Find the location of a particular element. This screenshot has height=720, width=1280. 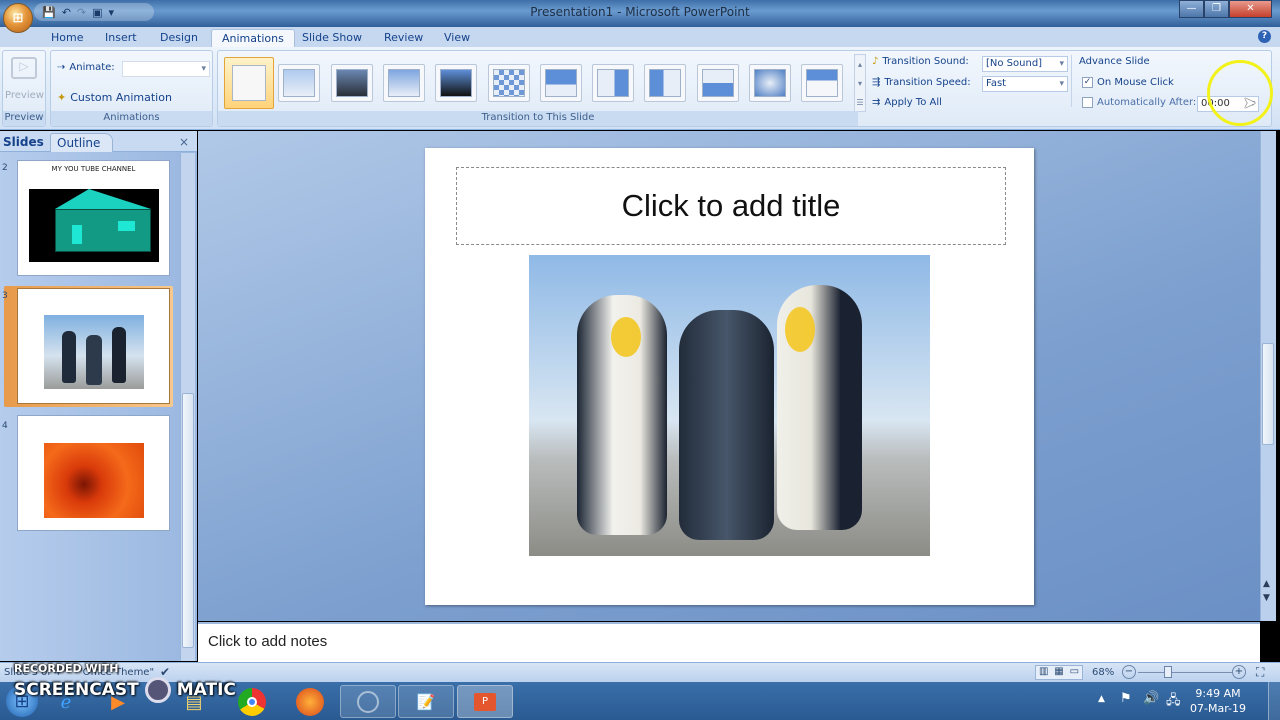

powerpoint-icon: P is located at coordinates (485, 701).